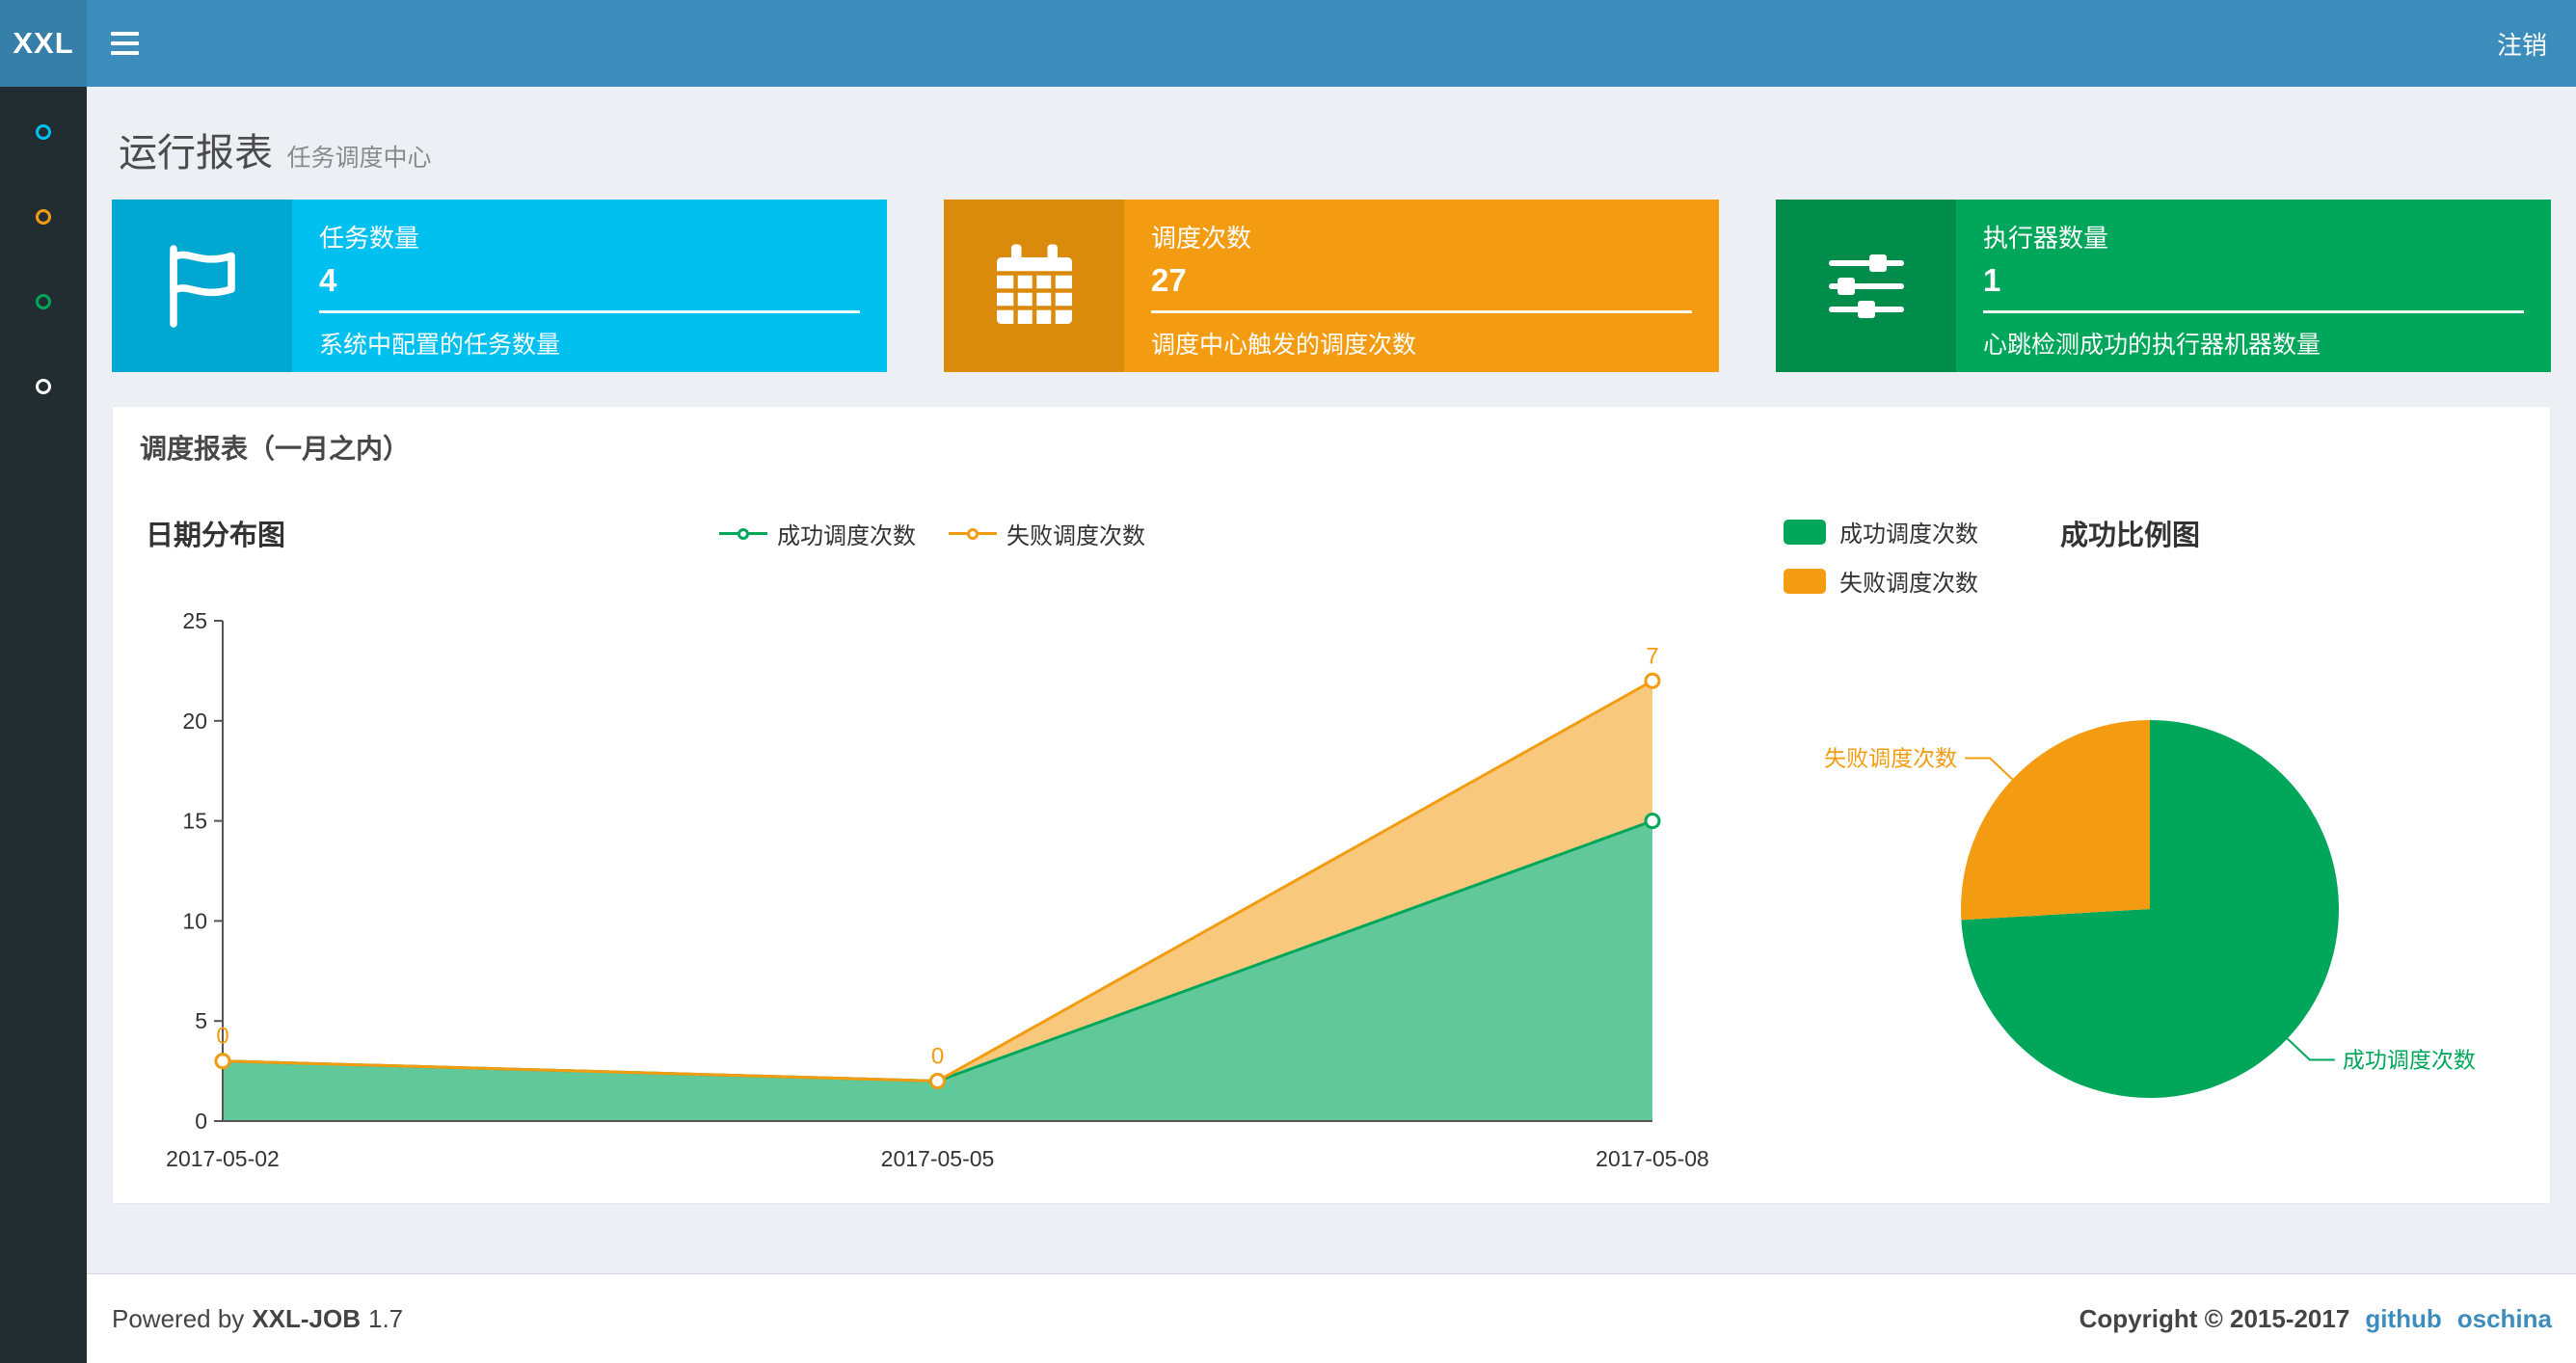 The image size is (2576, 1363). What do you see at coordinates (2522, 43) in the screenshot?
I see `logout-link: 注销` at bounding box center [2522, 43].